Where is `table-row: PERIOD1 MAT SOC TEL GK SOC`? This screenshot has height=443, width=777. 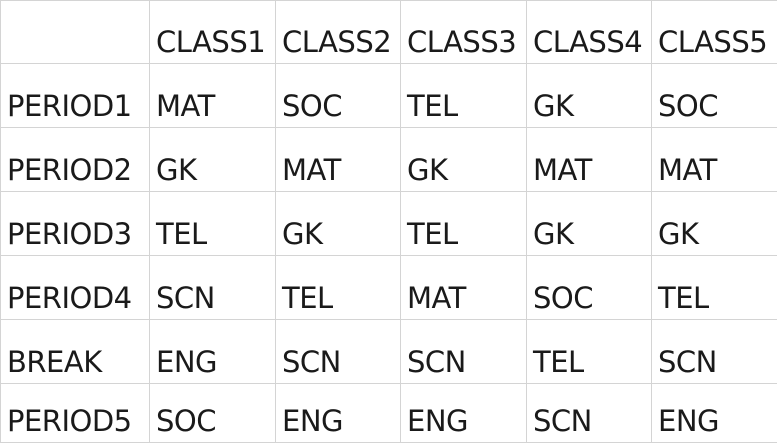 table-row: PERIOD1 MAT SOC TEL GK SOC is located at coordinates (389, 96).